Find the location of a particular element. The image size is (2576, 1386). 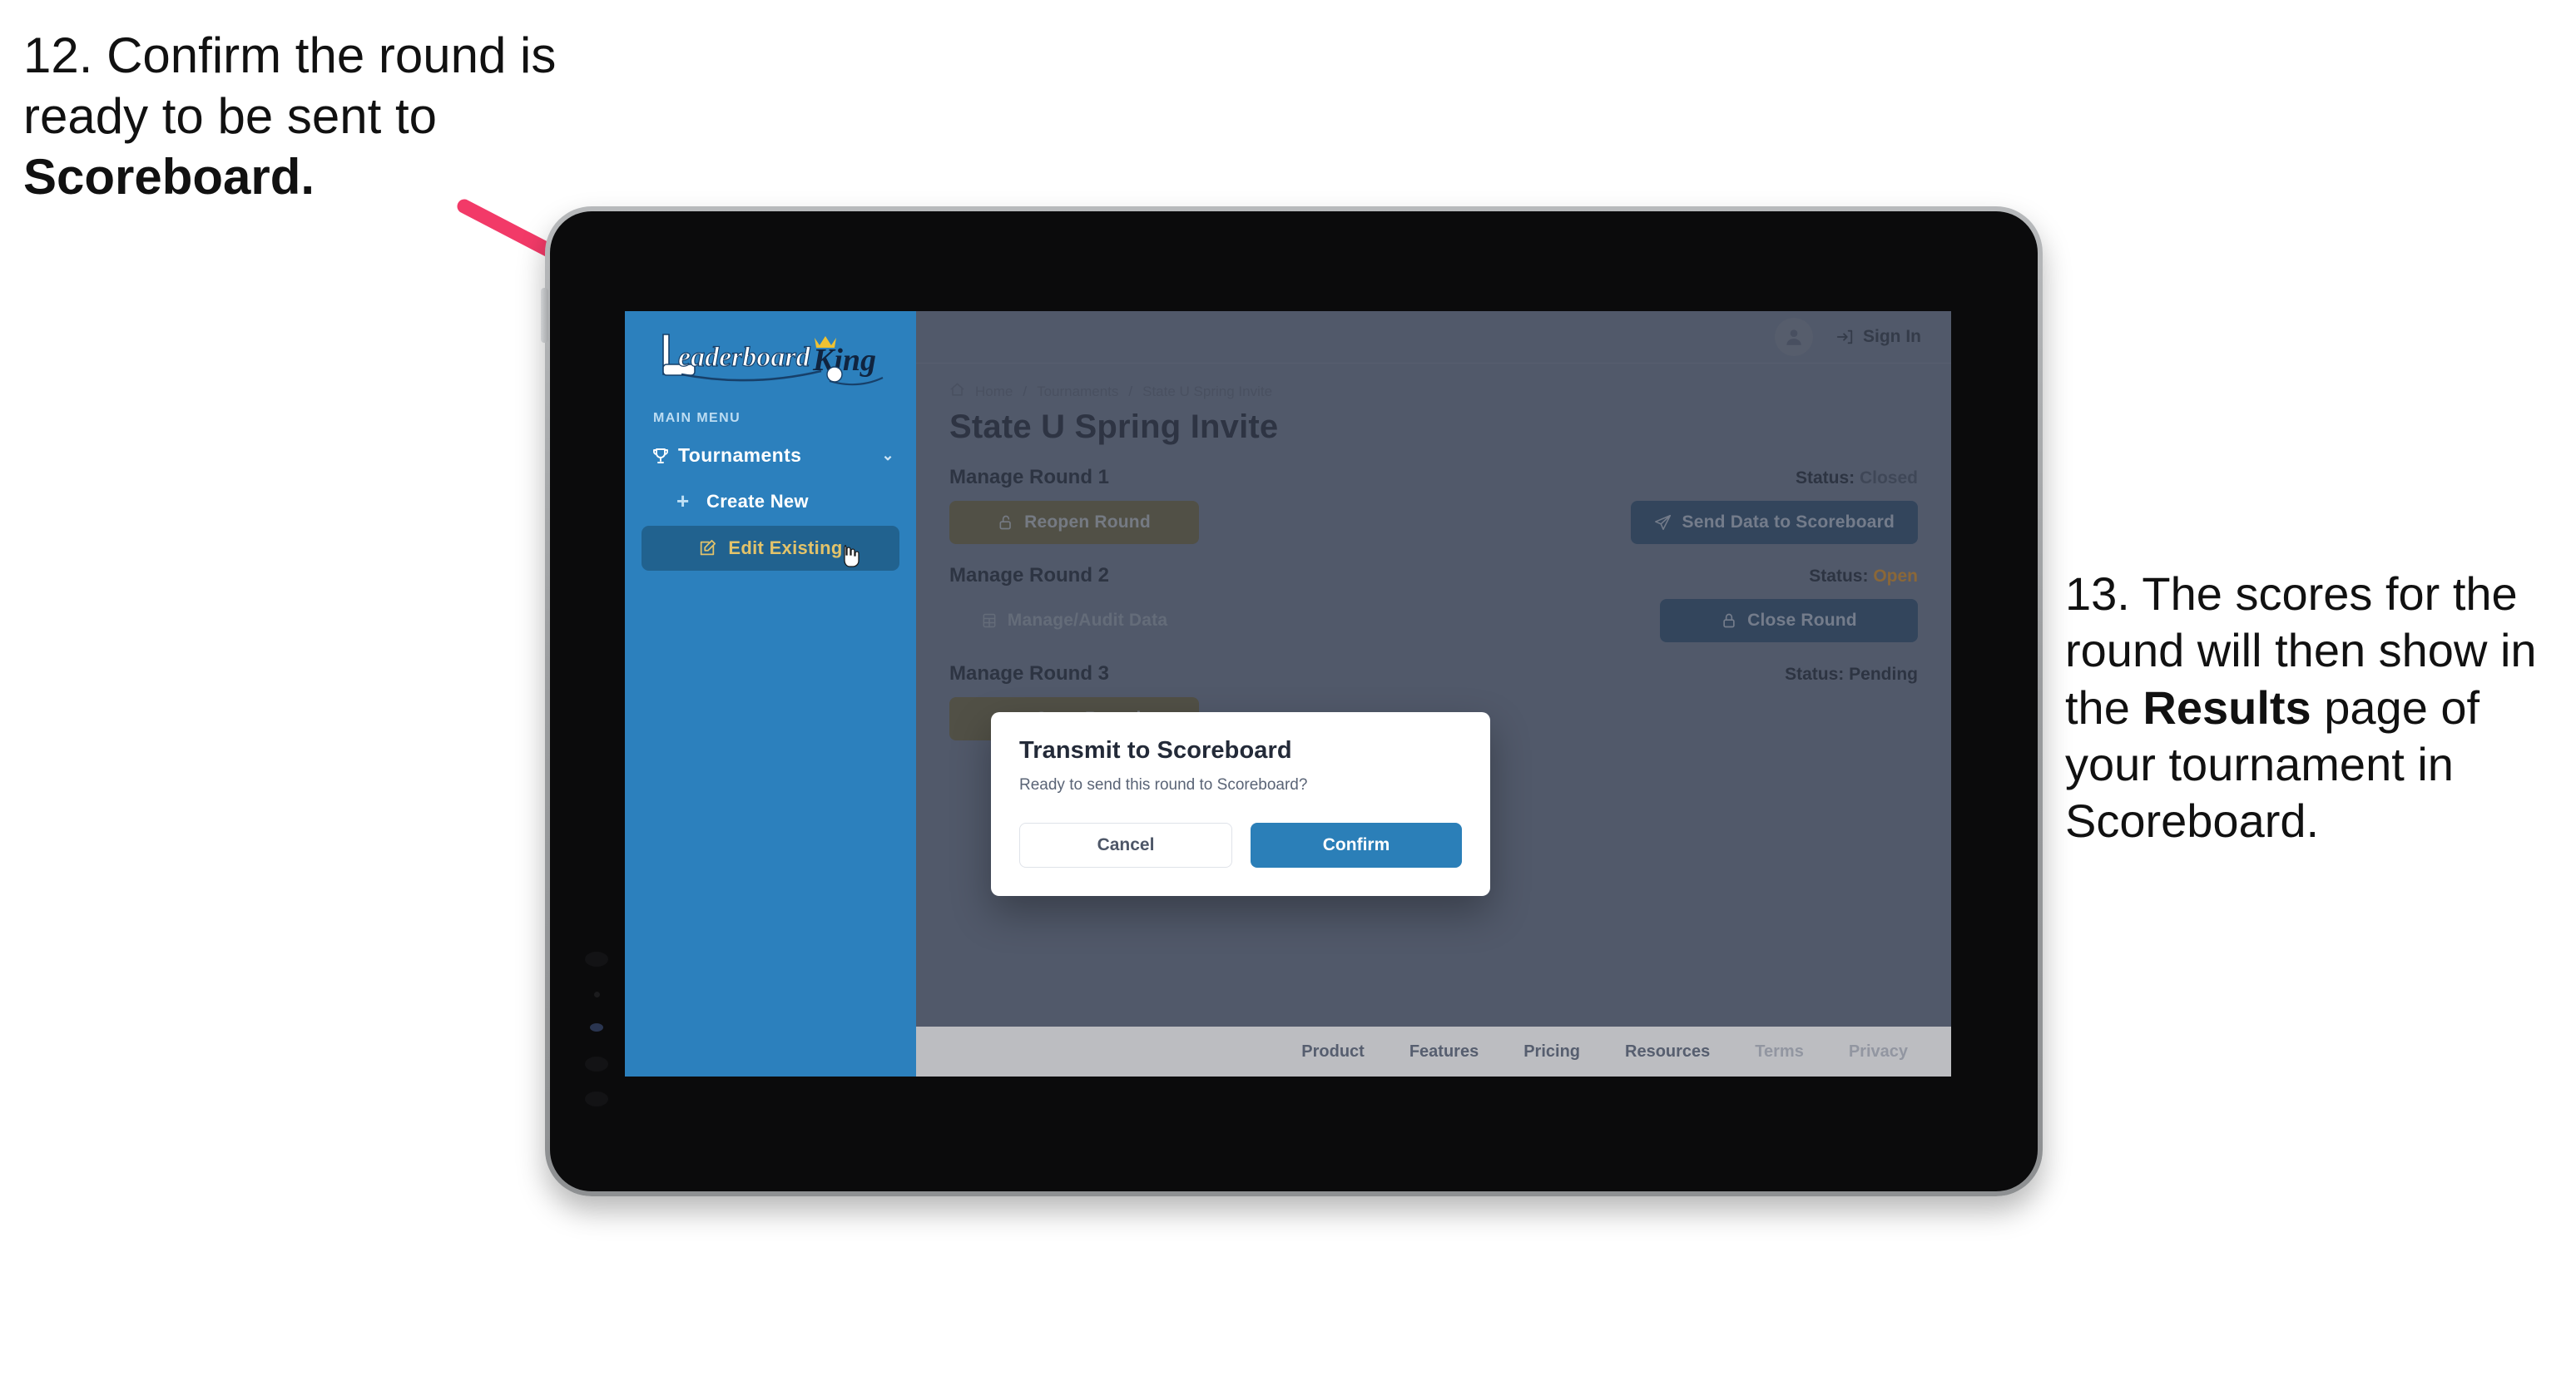

sidebar-item-edit-existing-label: Edit Existing is located at coordinates (786, 547).